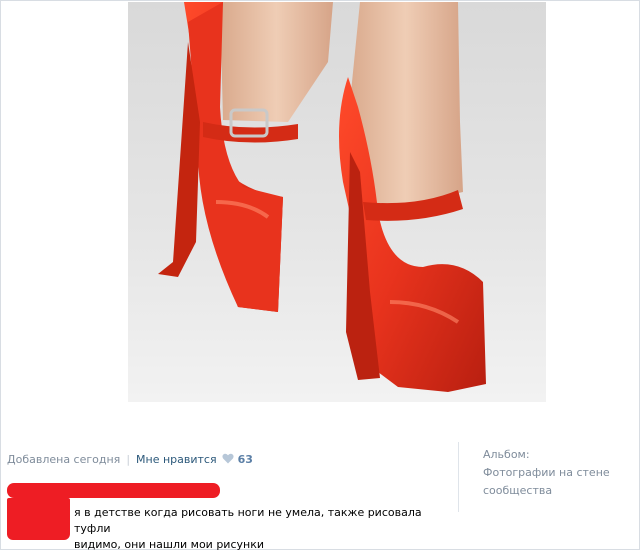 This screenshot has width=640, height=553. I want to click on heart-icon, so click(228, 458).